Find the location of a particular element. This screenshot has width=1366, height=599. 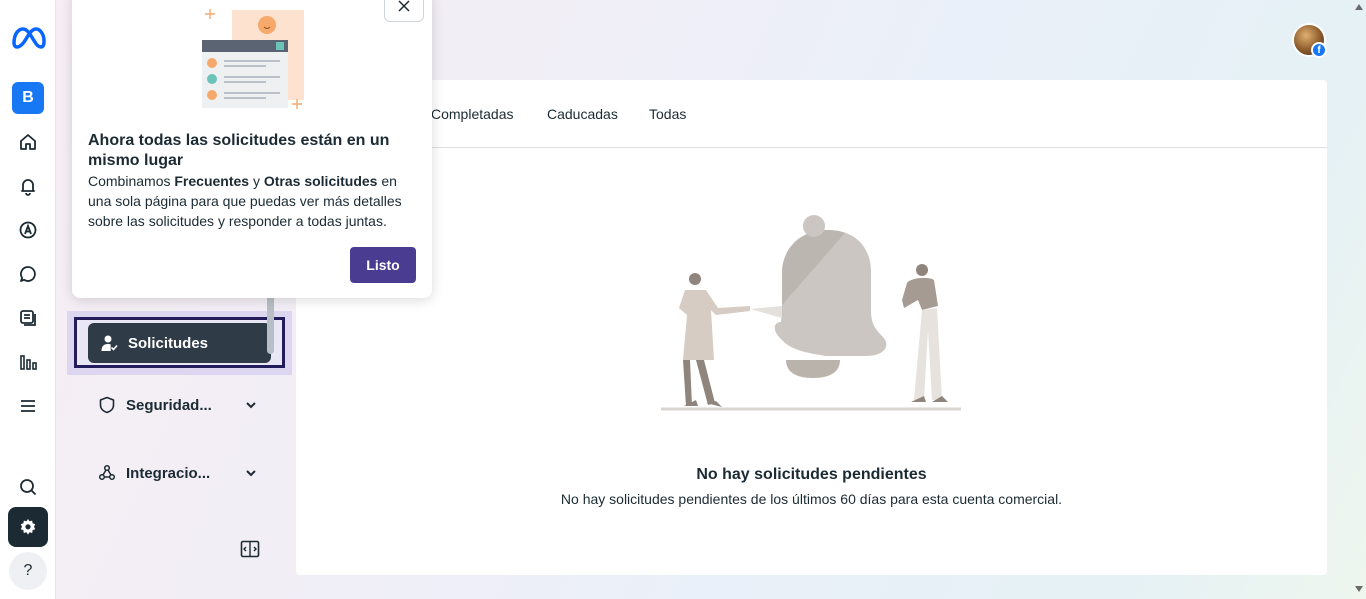

sidebar-item-label: Solicitudes is located at coordinates (168, 343).